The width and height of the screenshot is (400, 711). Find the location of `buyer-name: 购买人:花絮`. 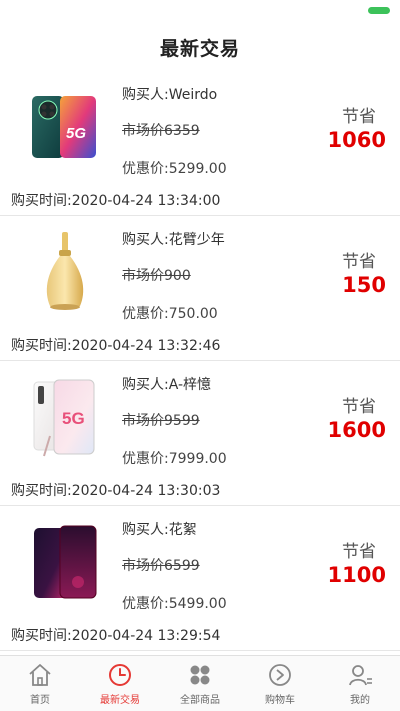

buyer-name: 购买人:花絮 is located at coordinates (159, 530).